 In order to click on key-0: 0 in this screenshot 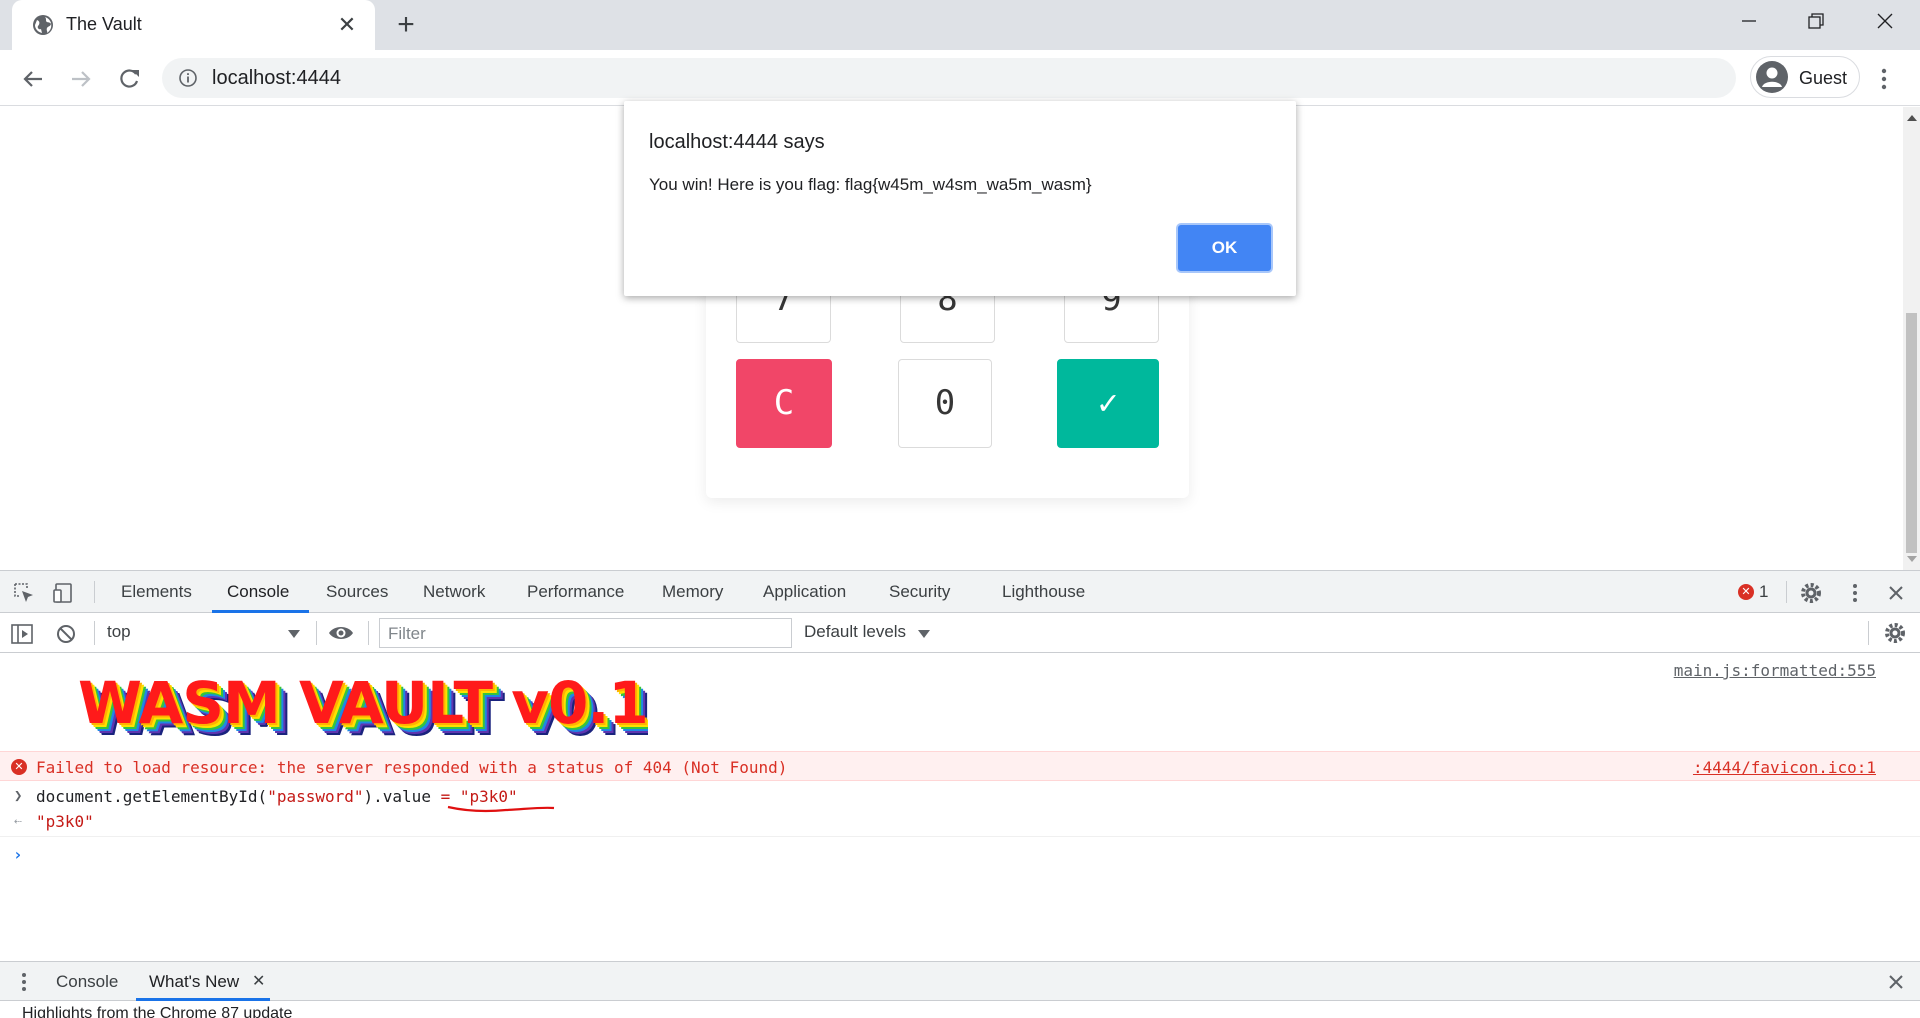, I will do `click(945, 403)`.